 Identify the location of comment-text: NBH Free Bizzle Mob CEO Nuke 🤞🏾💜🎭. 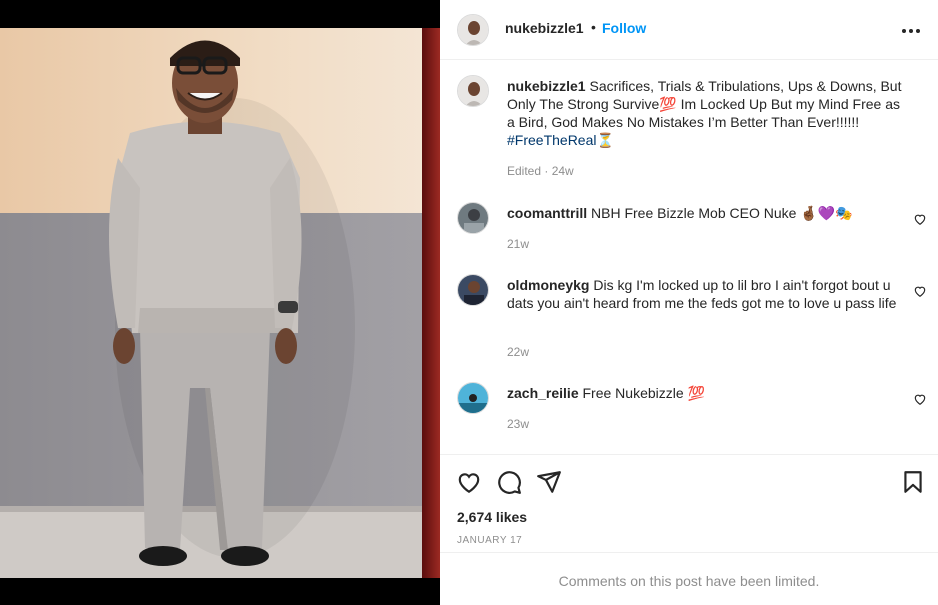
(722, 213).